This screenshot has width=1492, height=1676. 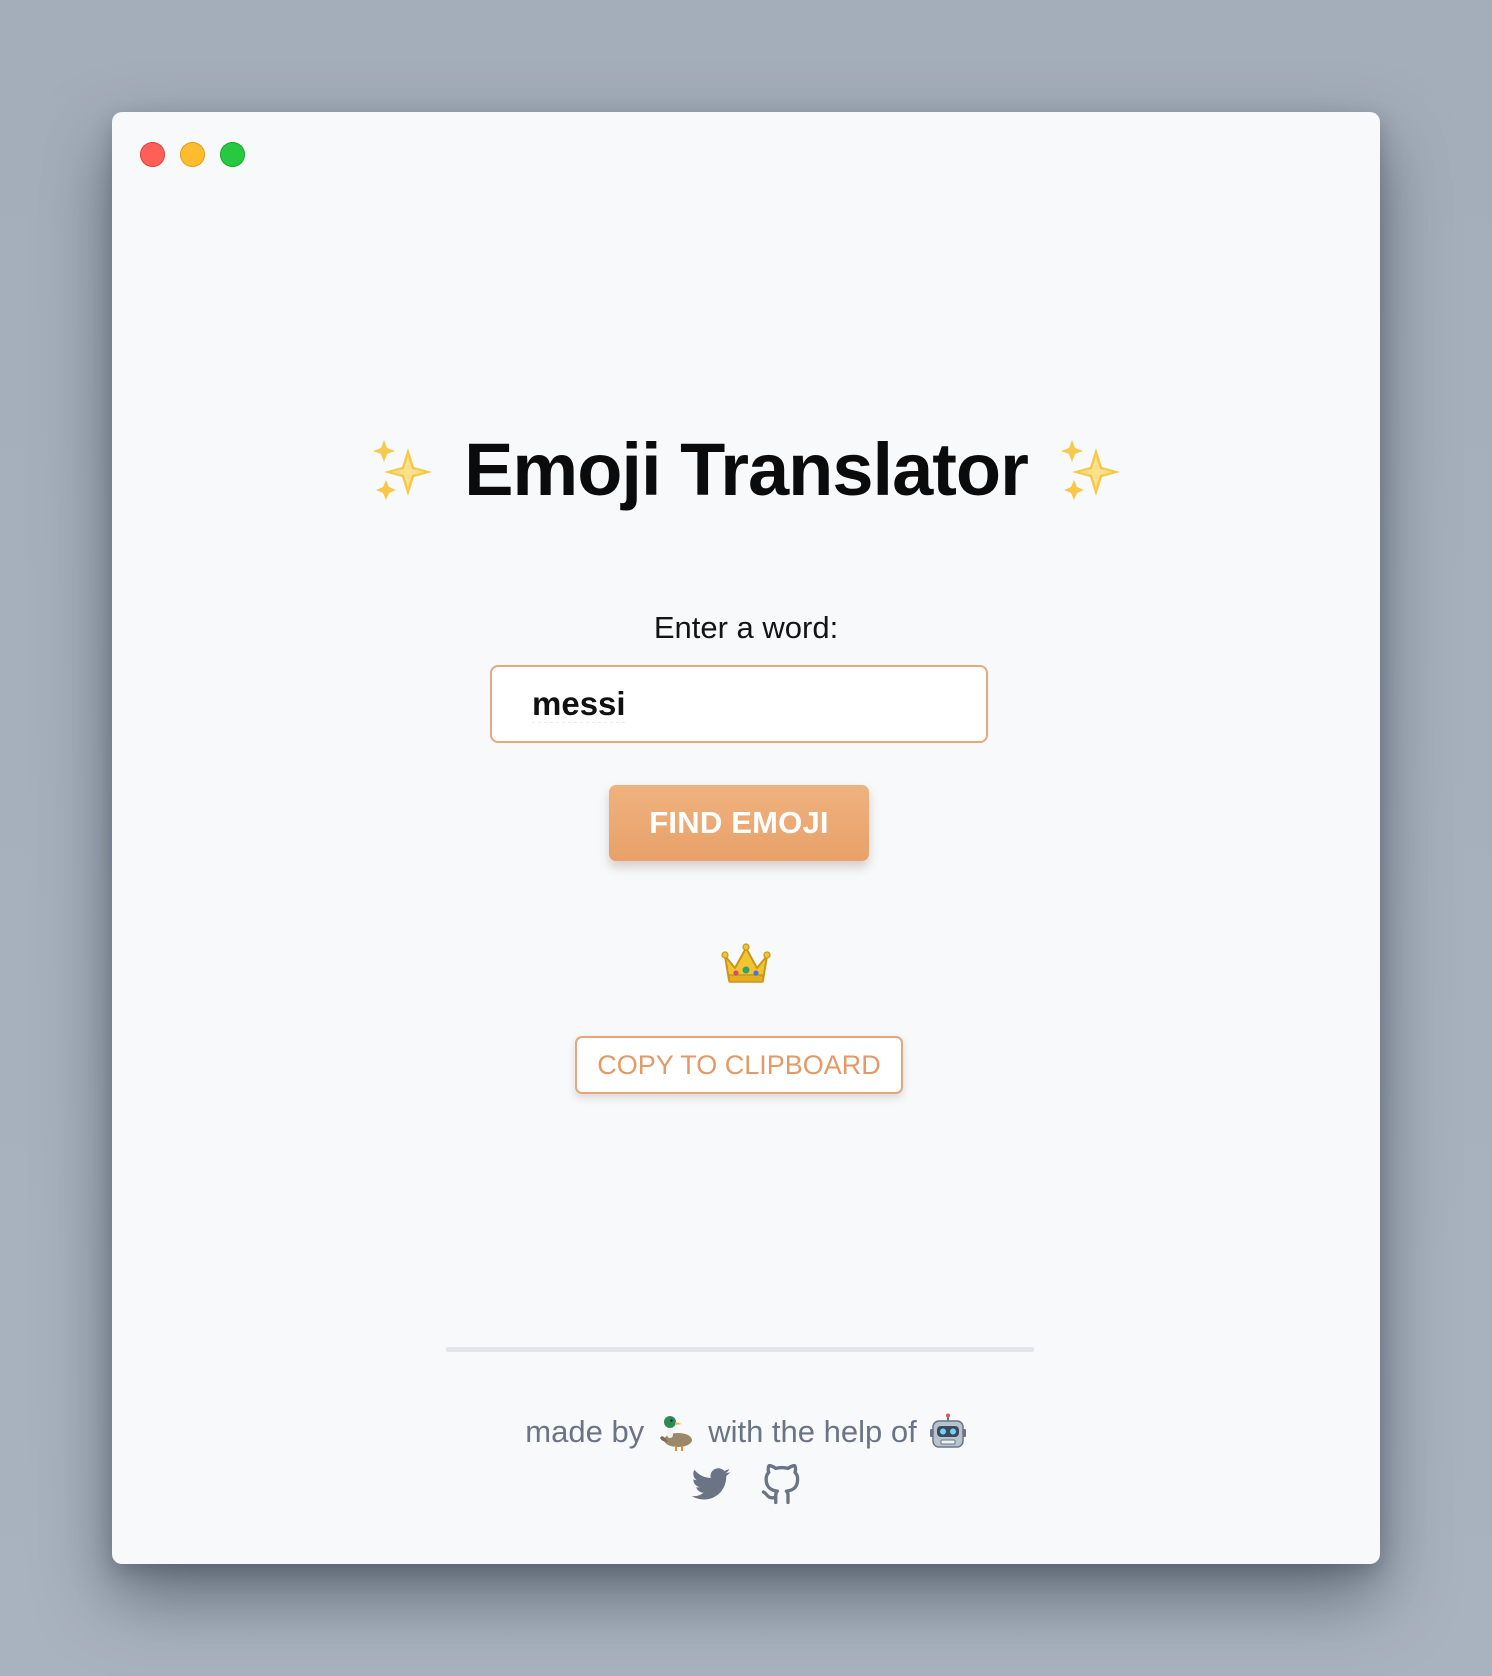 I want to click on crown-icon, so click(x=746, y=963).